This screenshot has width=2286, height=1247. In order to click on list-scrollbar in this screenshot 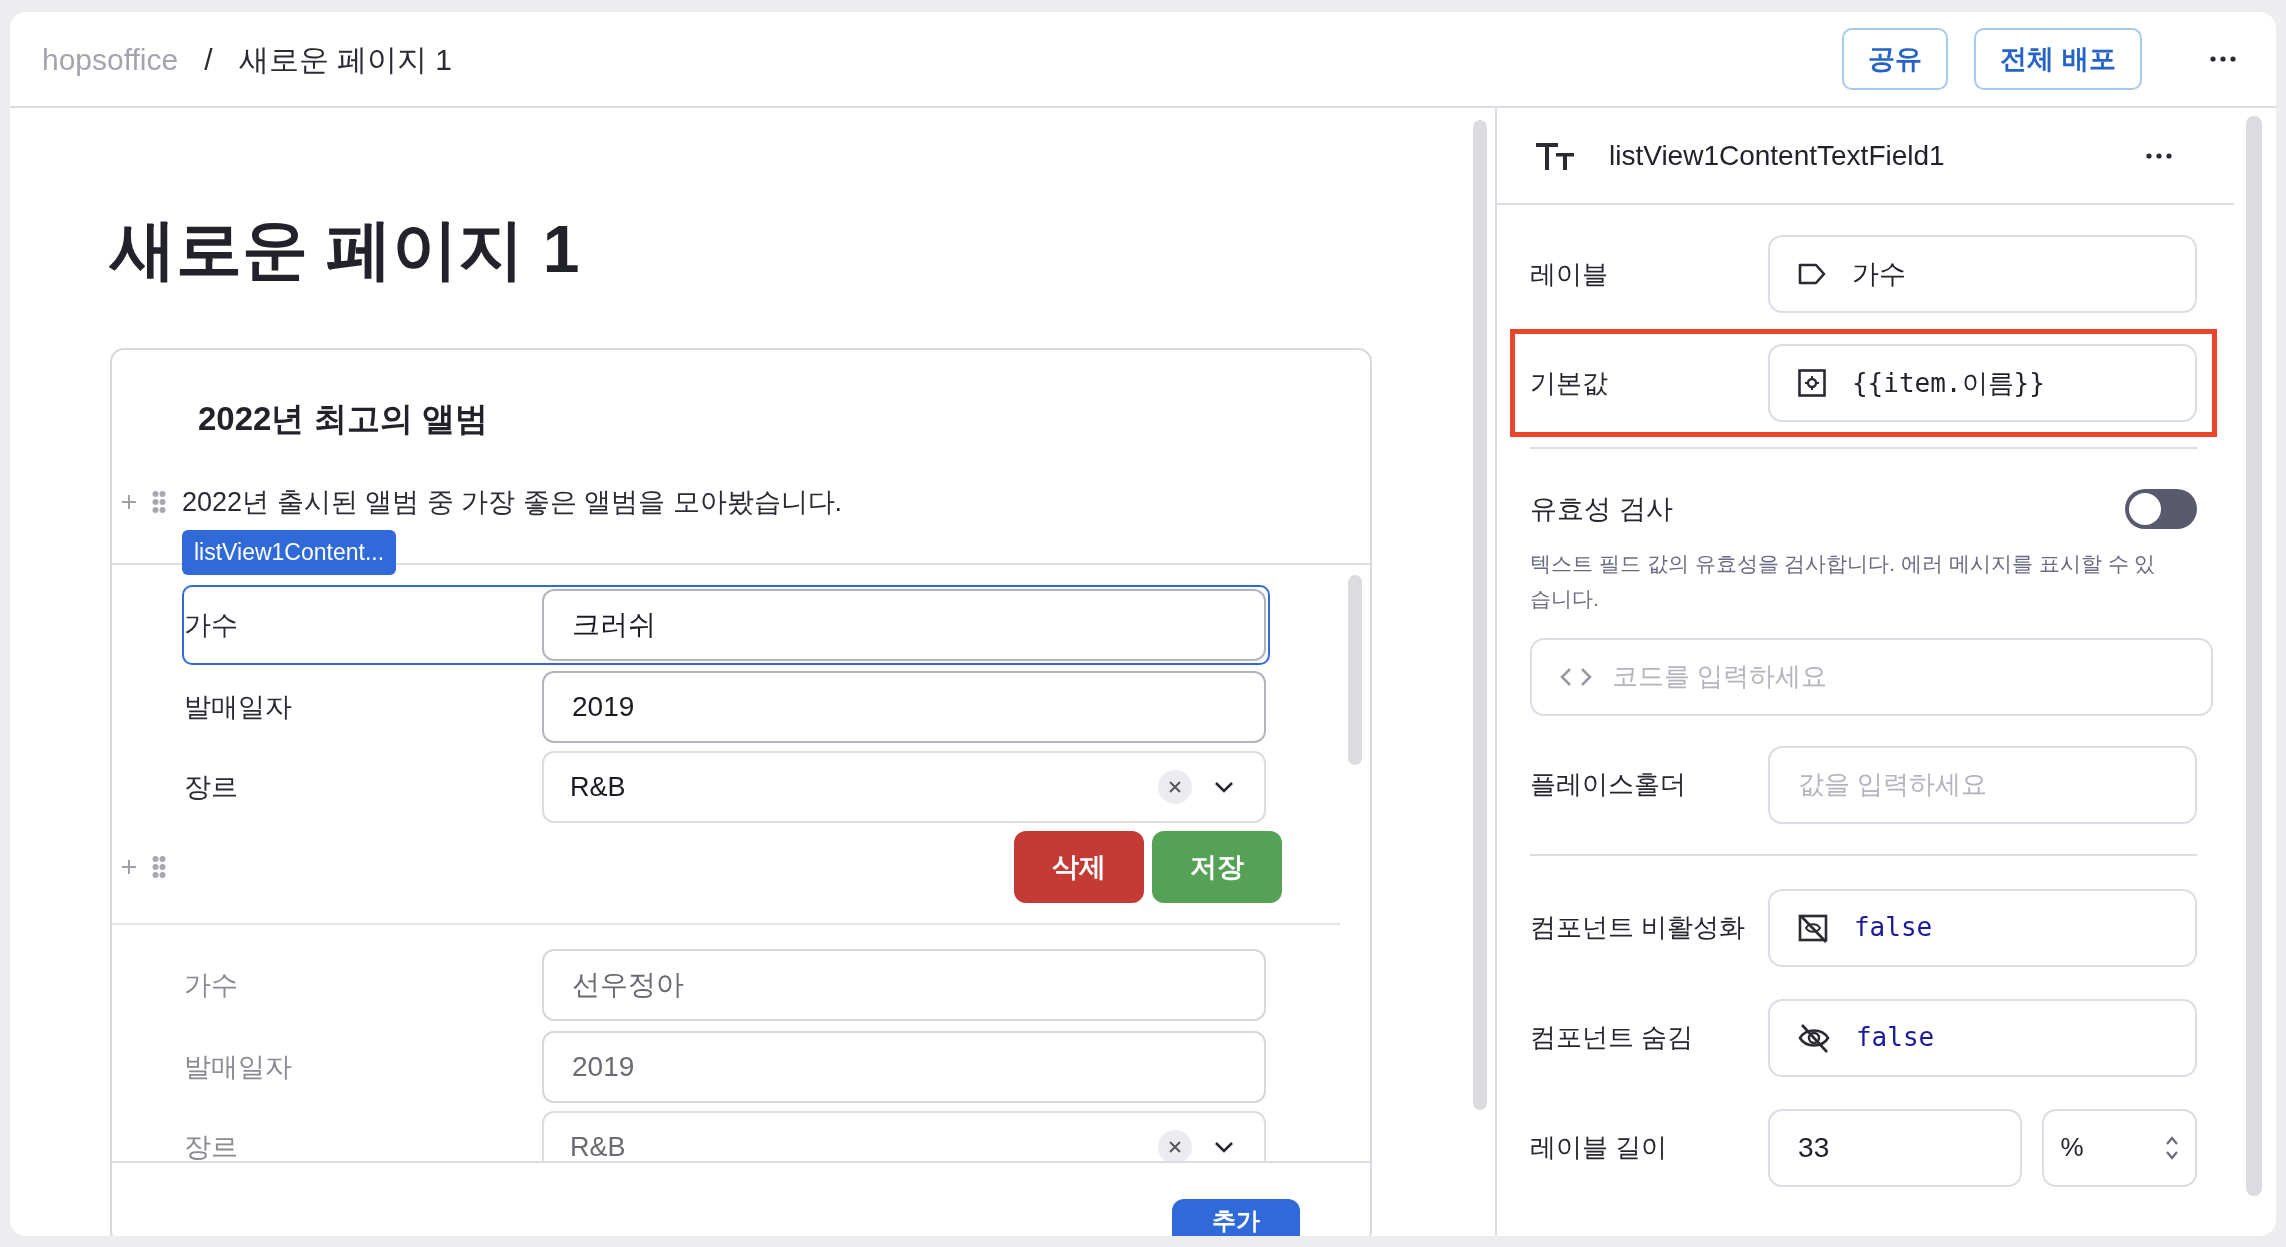, I will do `click(1355, 670)`.